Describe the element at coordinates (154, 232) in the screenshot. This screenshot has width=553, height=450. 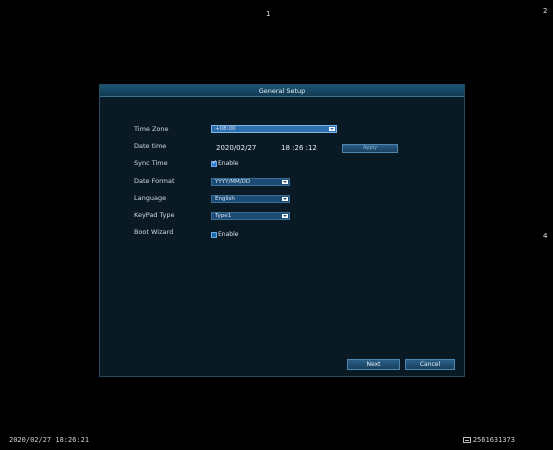
I see `boot-wizard-label: Boot Wizard` at that location.